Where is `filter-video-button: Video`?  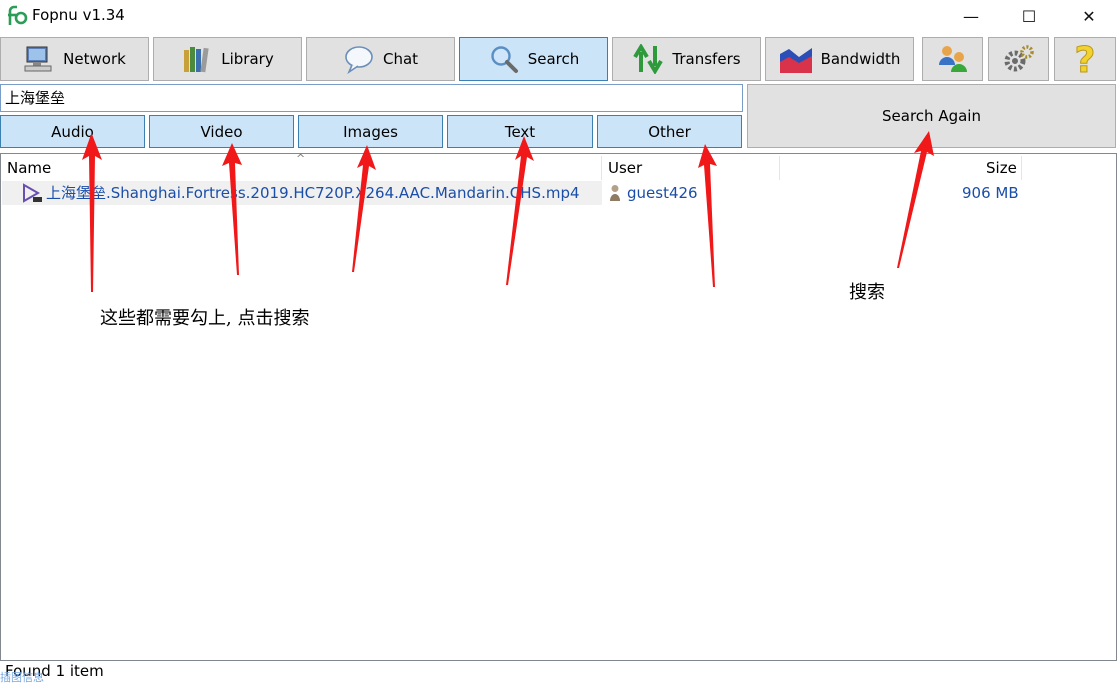 filter-video-button: Video is located at coordinates (221, 131).